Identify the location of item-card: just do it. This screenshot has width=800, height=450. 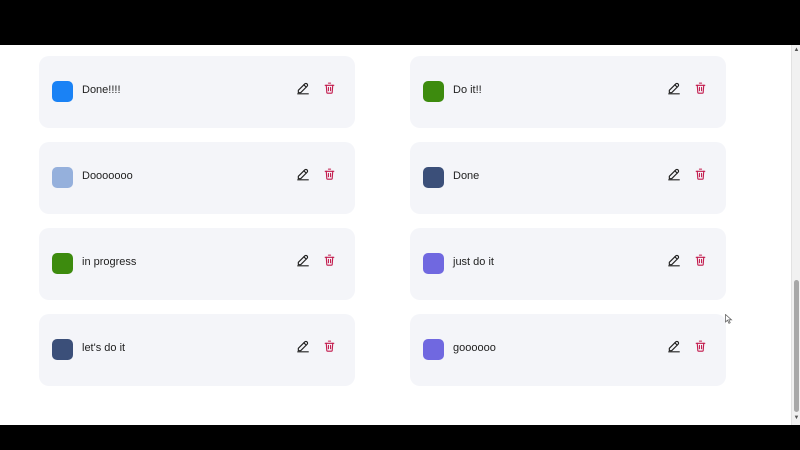
(568, 264).